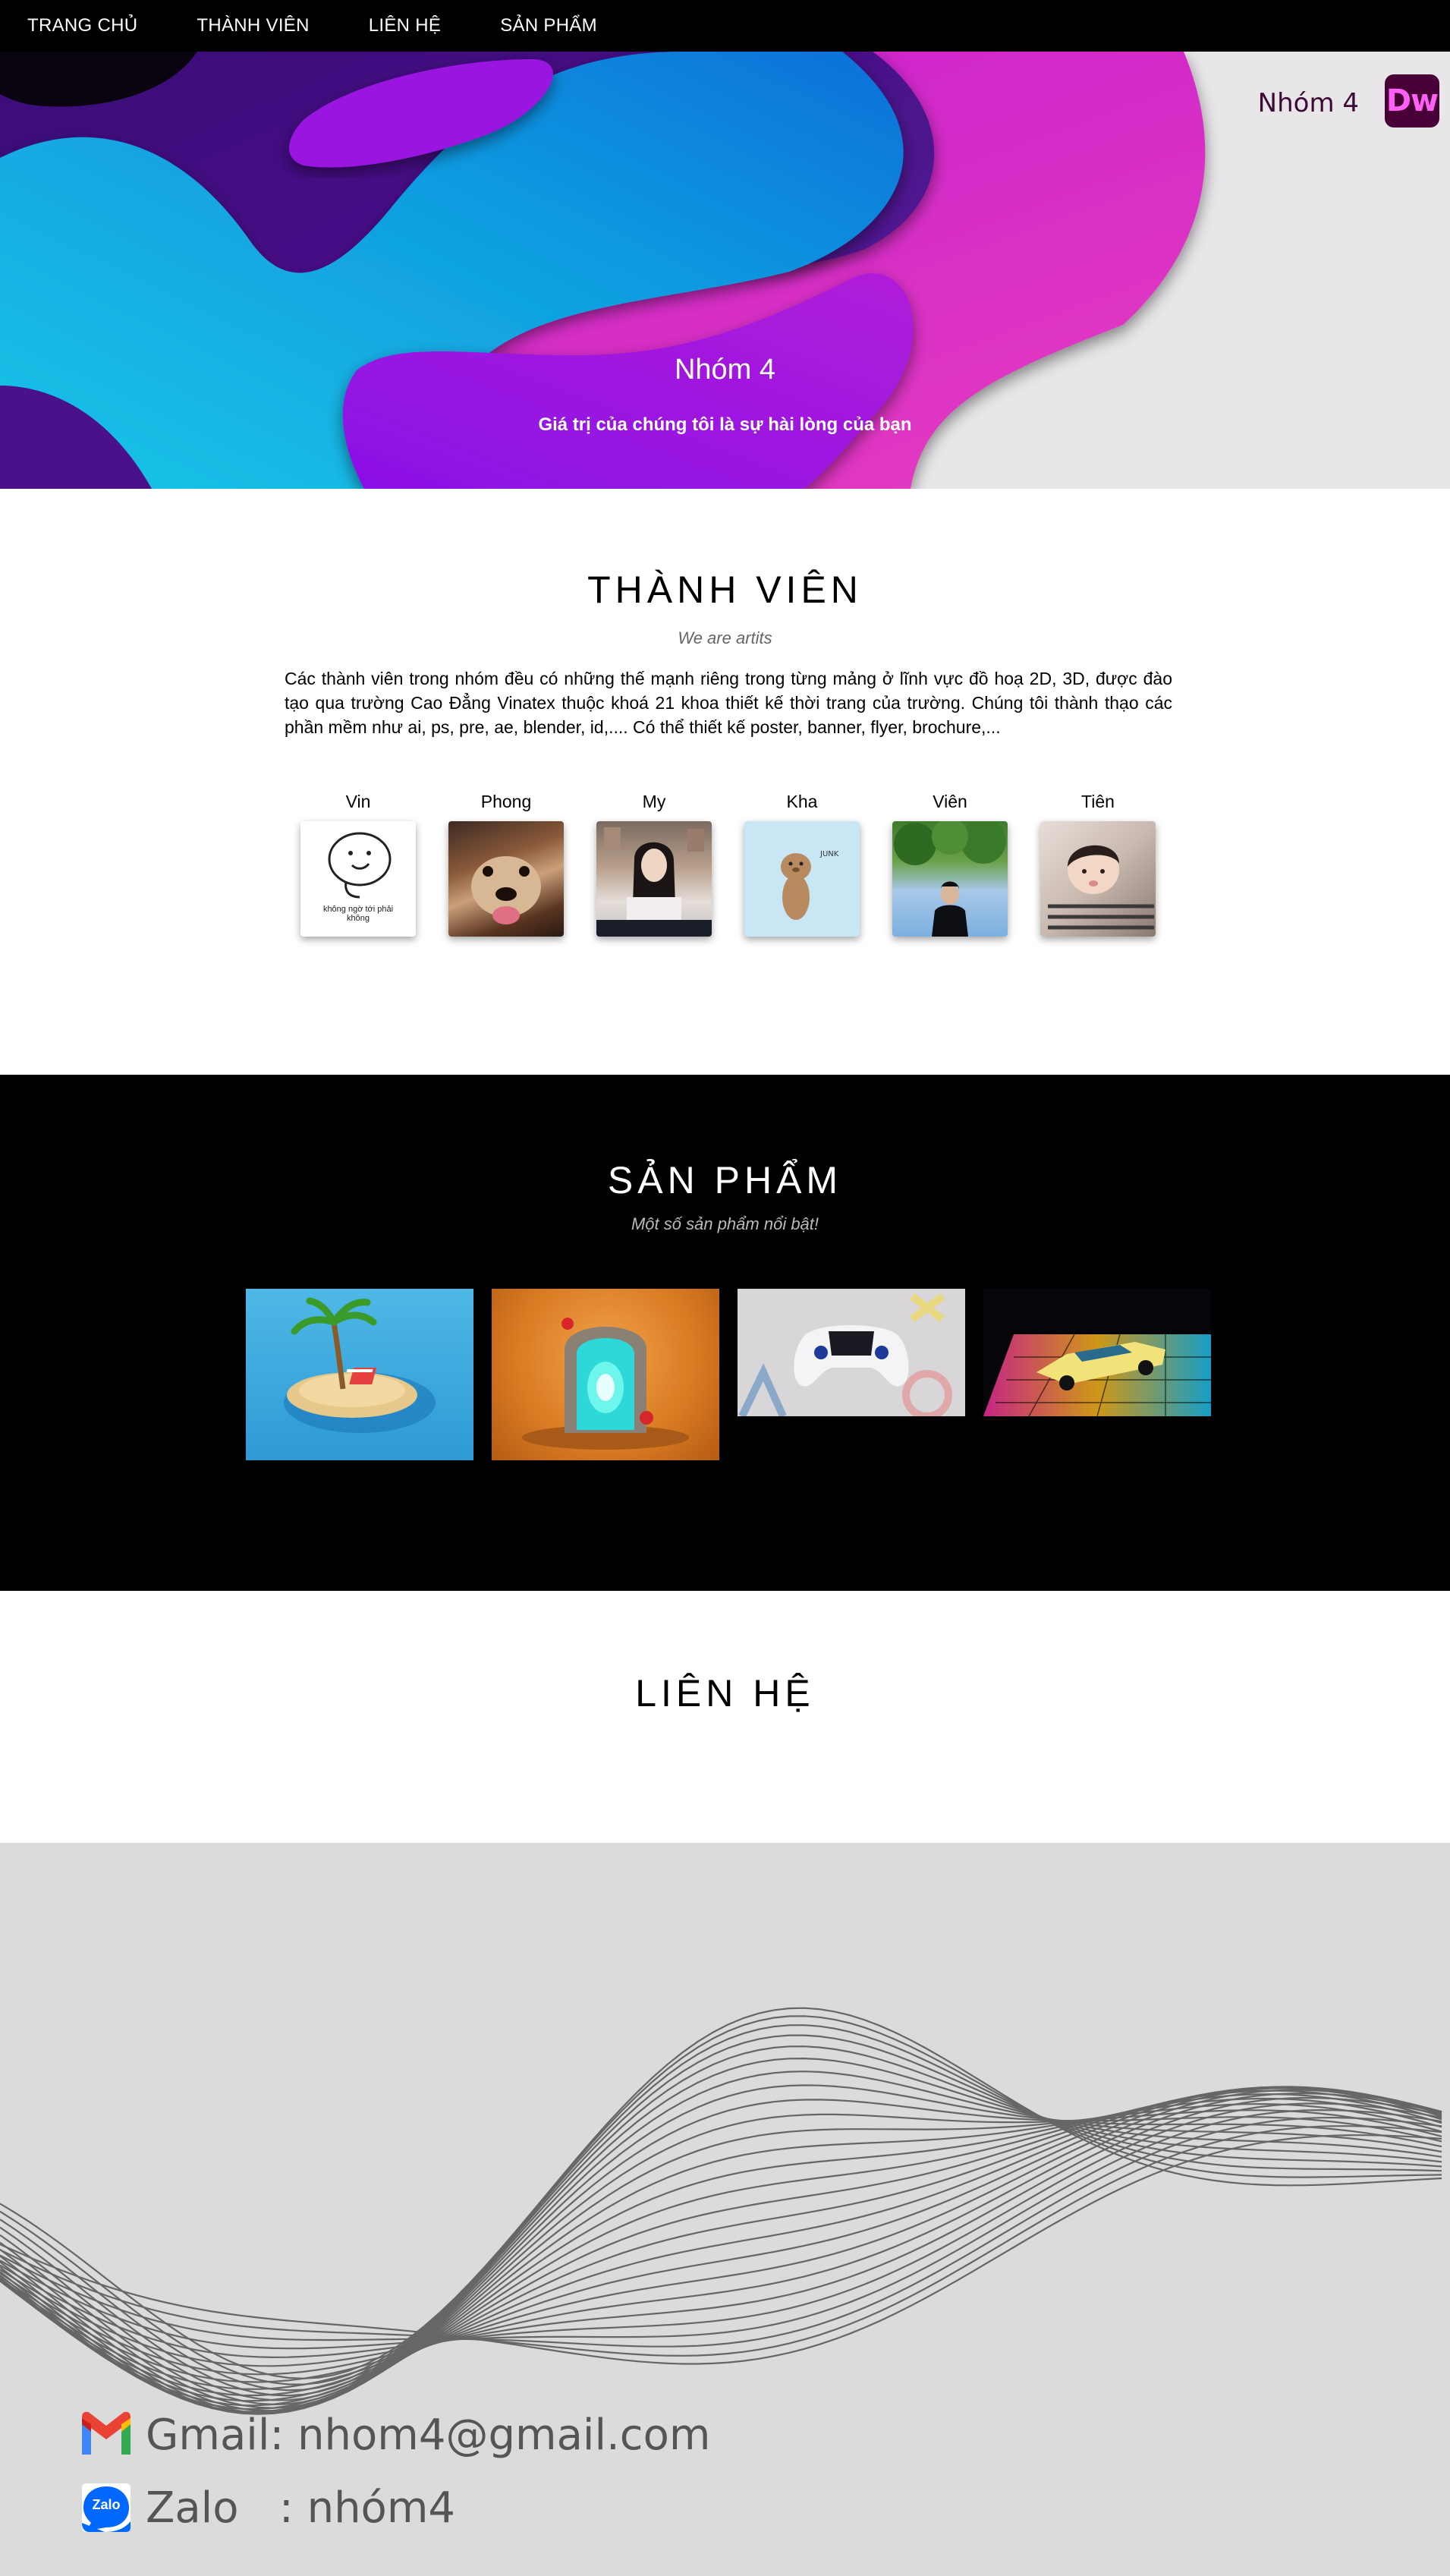 The height and width of the screenshot is (2576, 1450). What do you see at coordinates (548, 25) in the screenshot?
I see `nav-products-link: SẢN PHẨM` at bounding box center [548, 25].